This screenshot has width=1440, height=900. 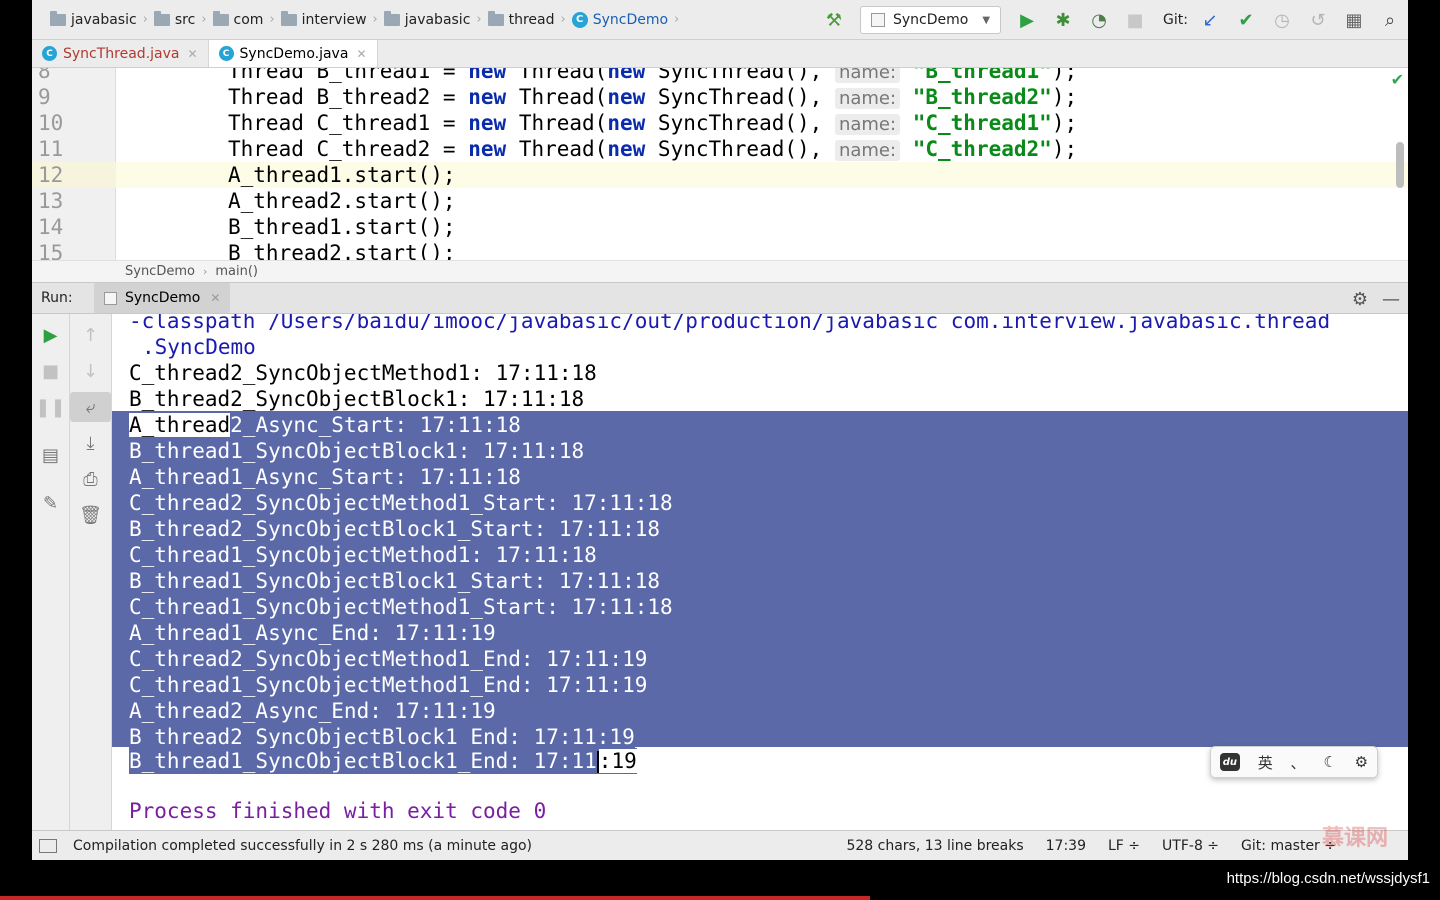 What do you see at coordinates (1360, 299) in the screenshot?
I see `gear-icon: ⚙` at bounding box center [1360, 299].